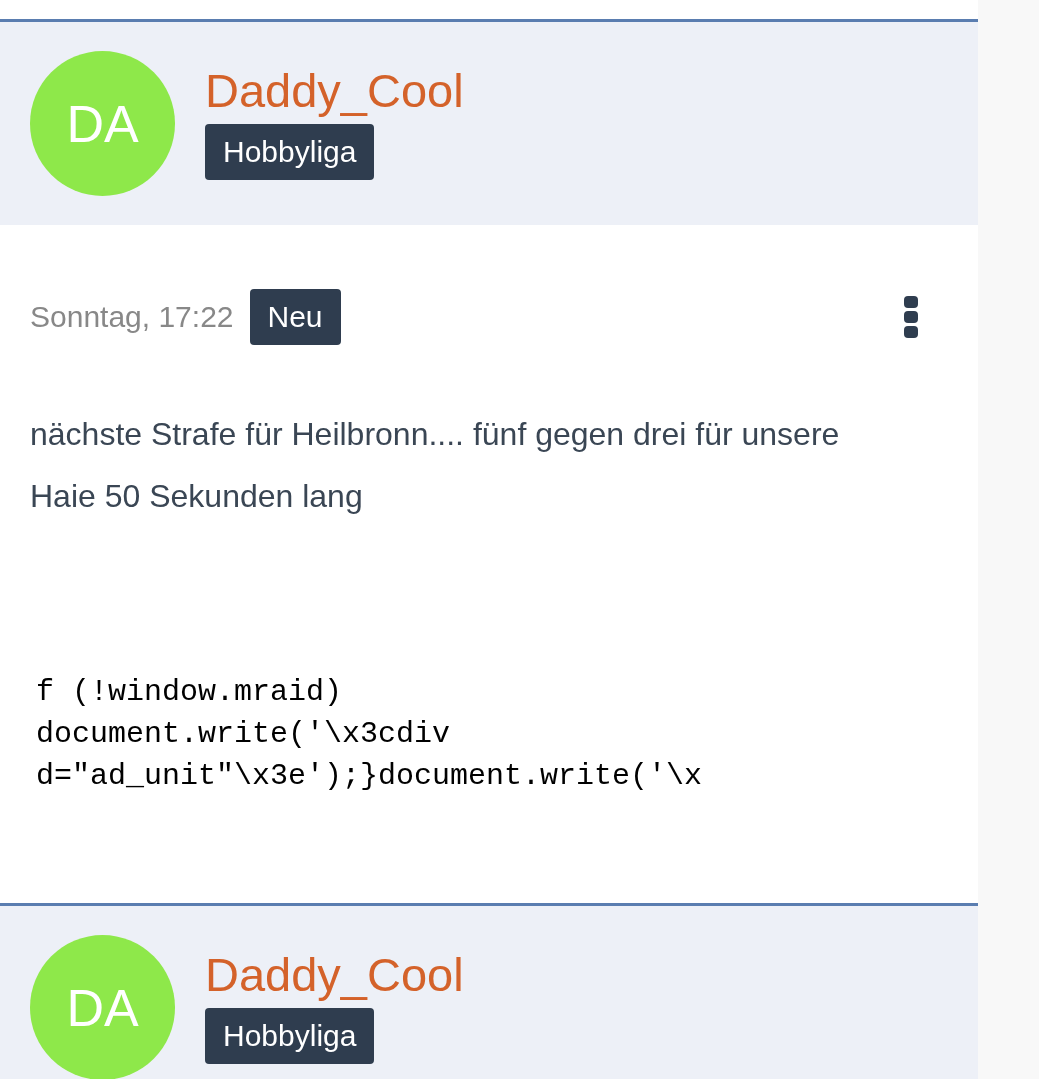 The image size is (1039, 1079). What do you see at coordinates (132, 317) in the screenshot?
I see `post-time: Sonntag, 17:22` at bounding box center [132, 317].